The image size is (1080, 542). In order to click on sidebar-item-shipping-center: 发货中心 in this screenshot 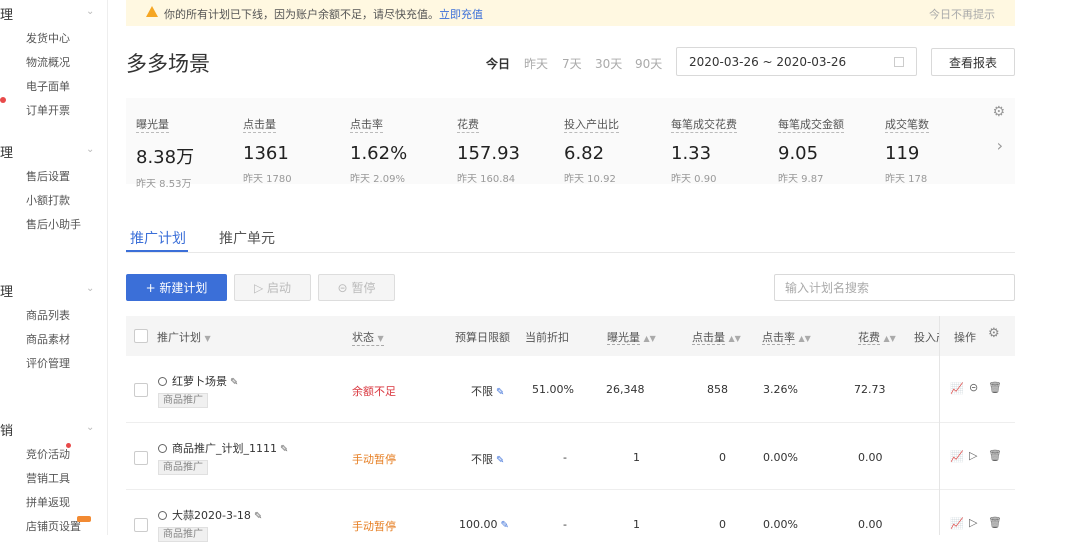, I will do `click(48, 38)`.